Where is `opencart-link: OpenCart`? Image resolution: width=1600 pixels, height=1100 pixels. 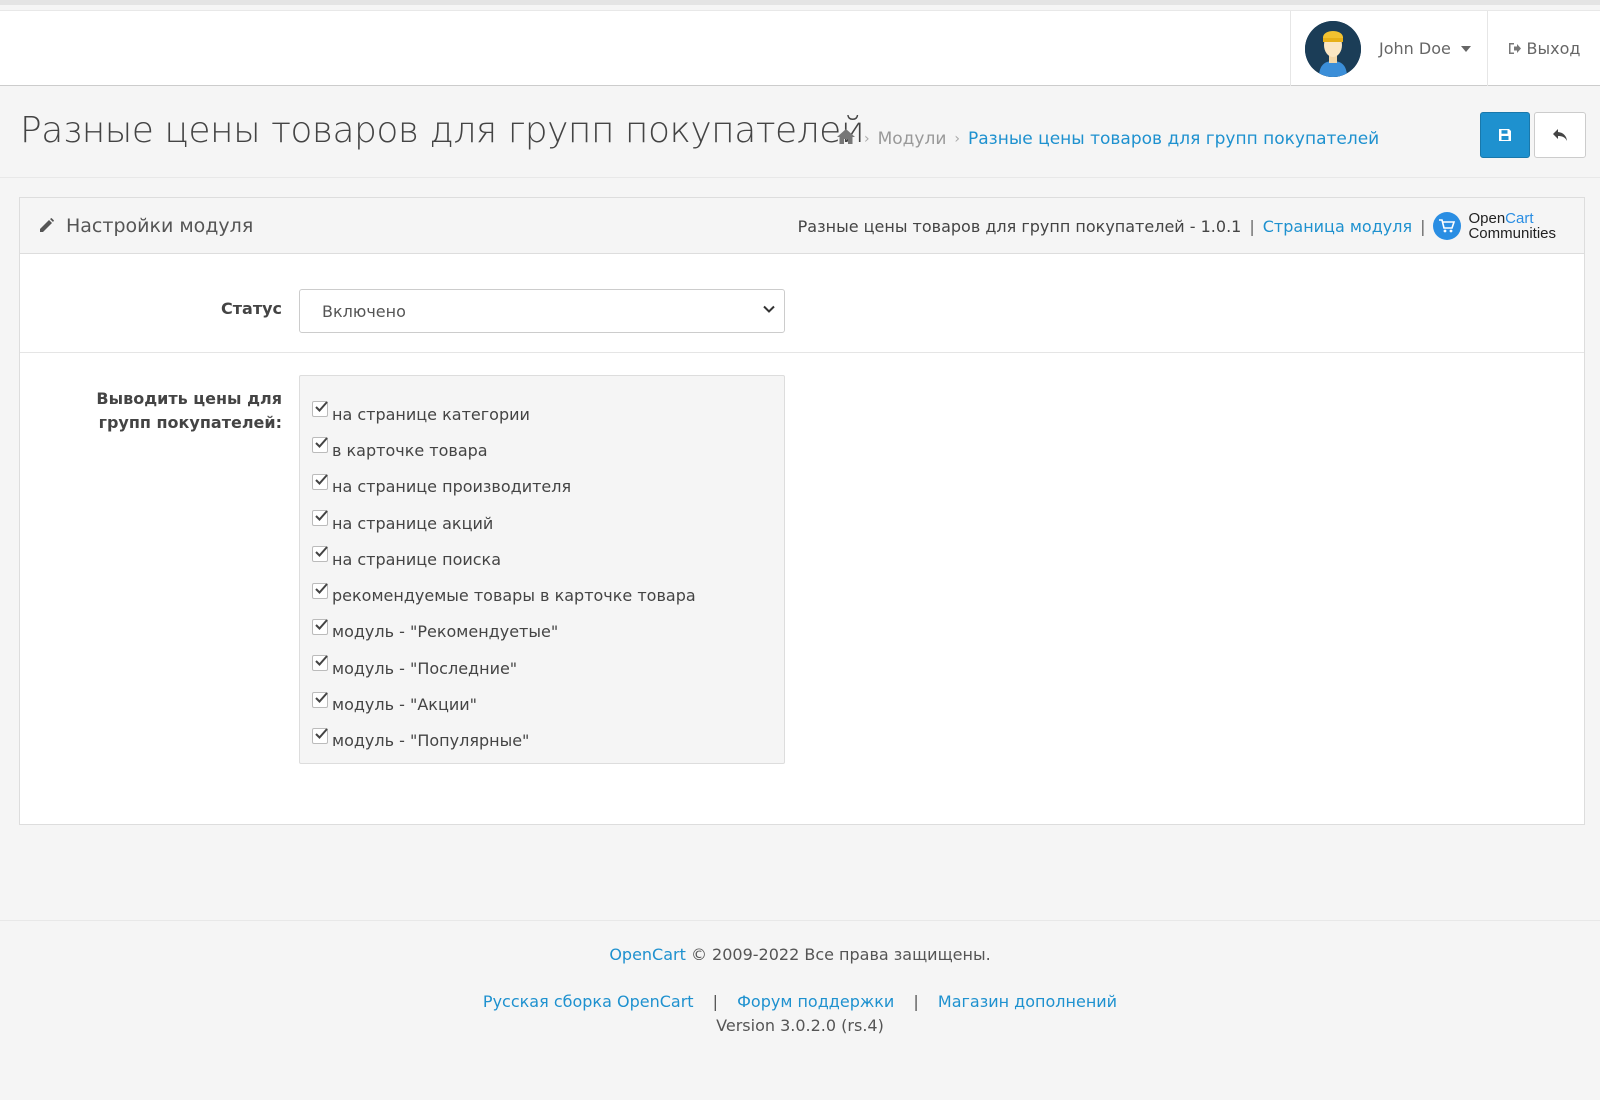 opencart-link: OpenCart is located at coordinates (647, 954).